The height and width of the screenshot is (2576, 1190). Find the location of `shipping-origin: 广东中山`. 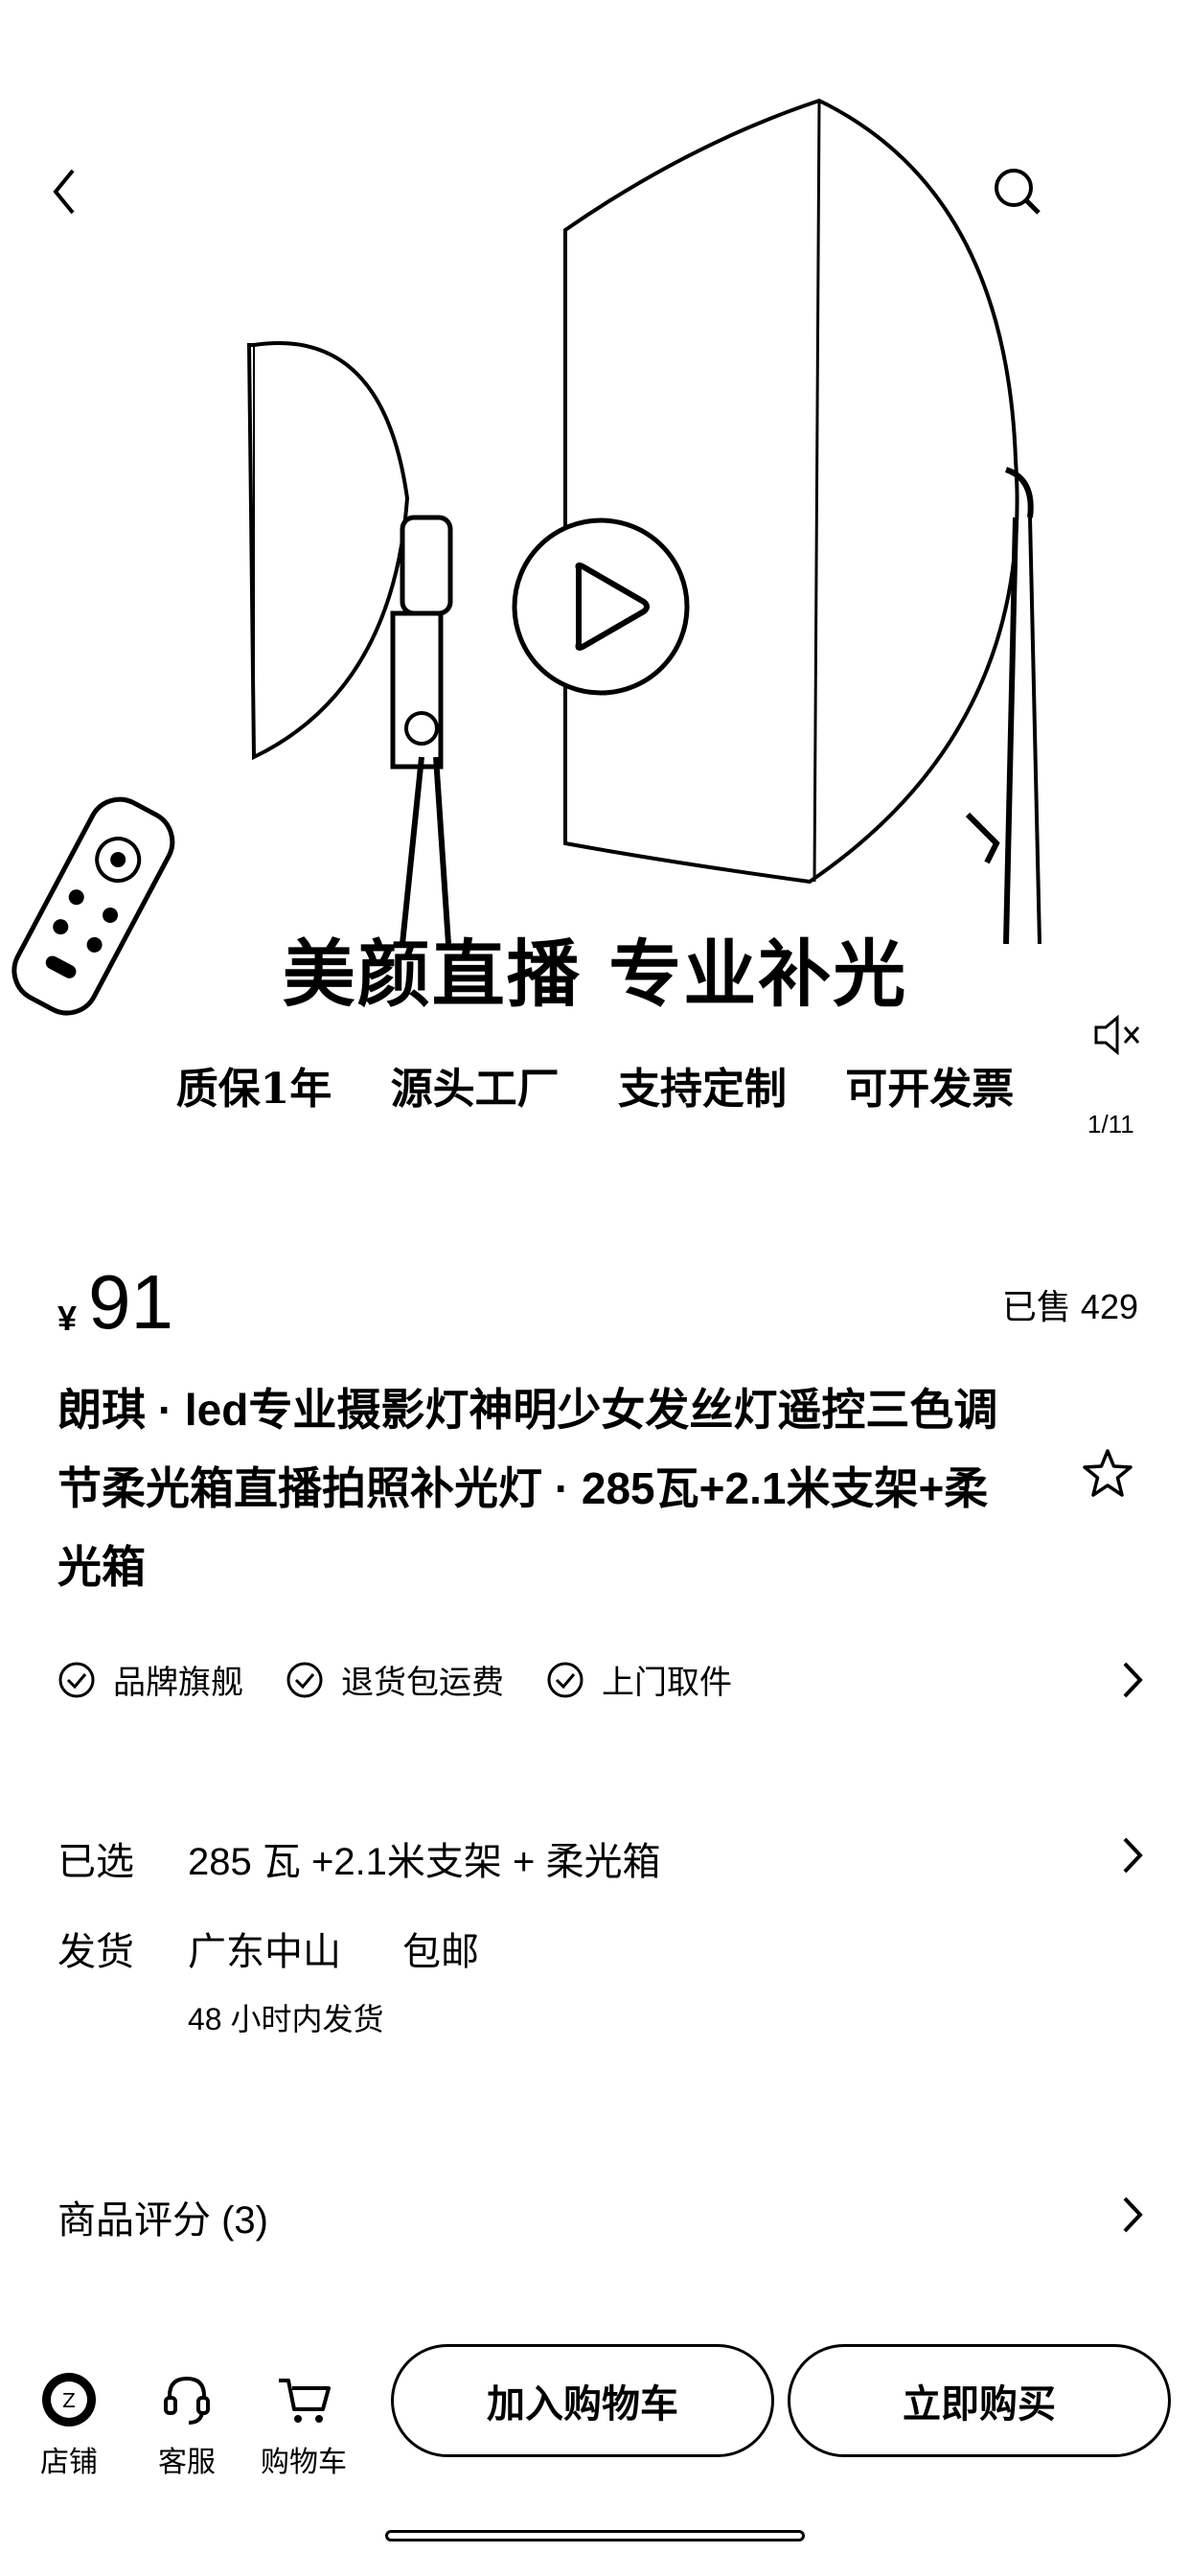

shipping-origin: 广东中山 is located at coordinates (264, 1952).